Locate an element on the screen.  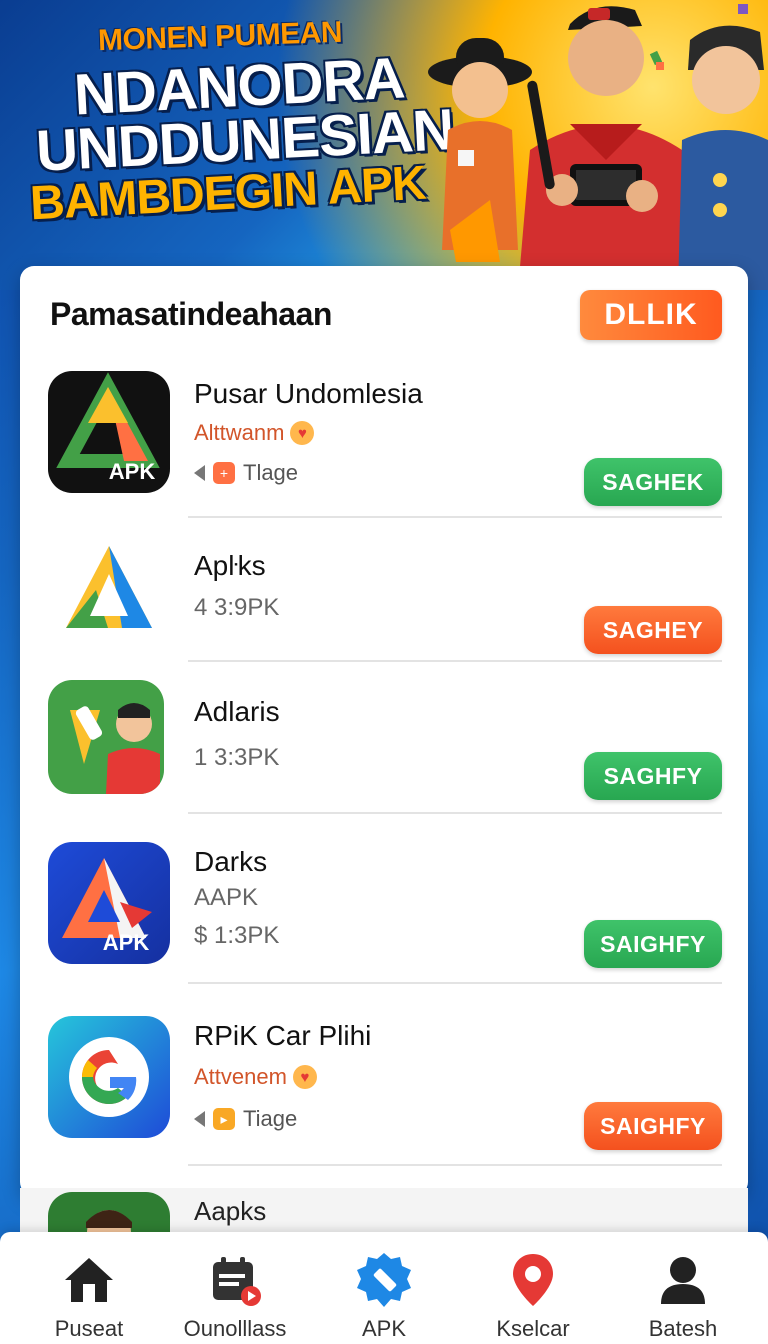
app-name: RPiK Car Plihi is located at coordinates (283, 1035).